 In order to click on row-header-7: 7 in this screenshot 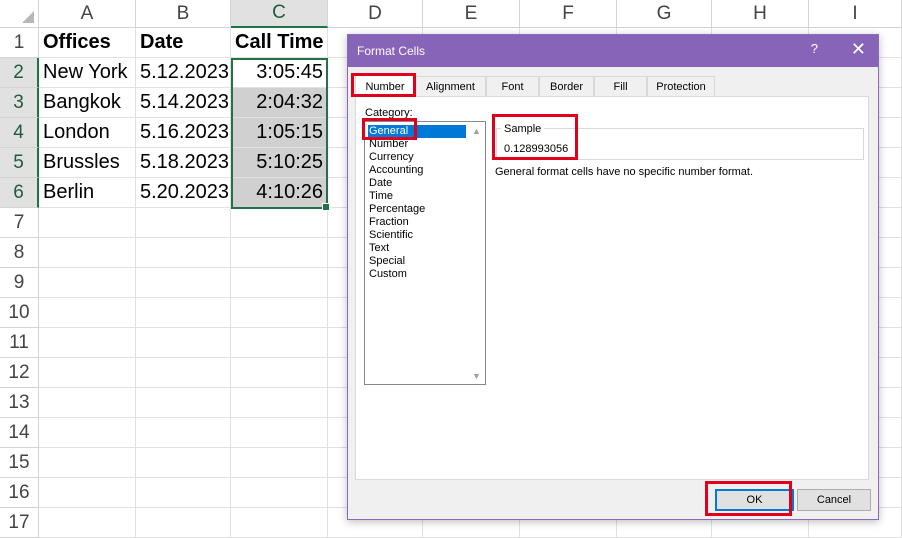, I will do `click(19, 223)`.